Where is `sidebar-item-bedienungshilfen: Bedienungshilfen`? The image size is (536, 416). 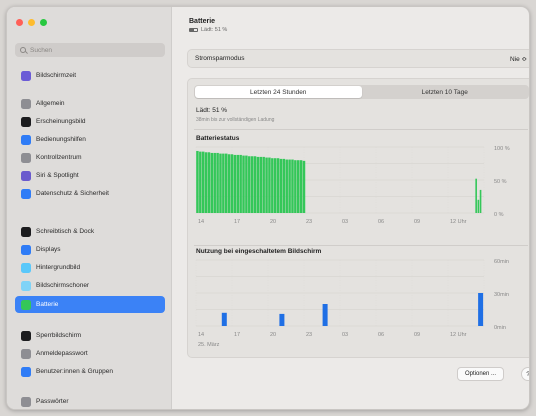 sidebar-item-bedienungshilfen: Bedienungshilfen is located at coordinates (90, 139).